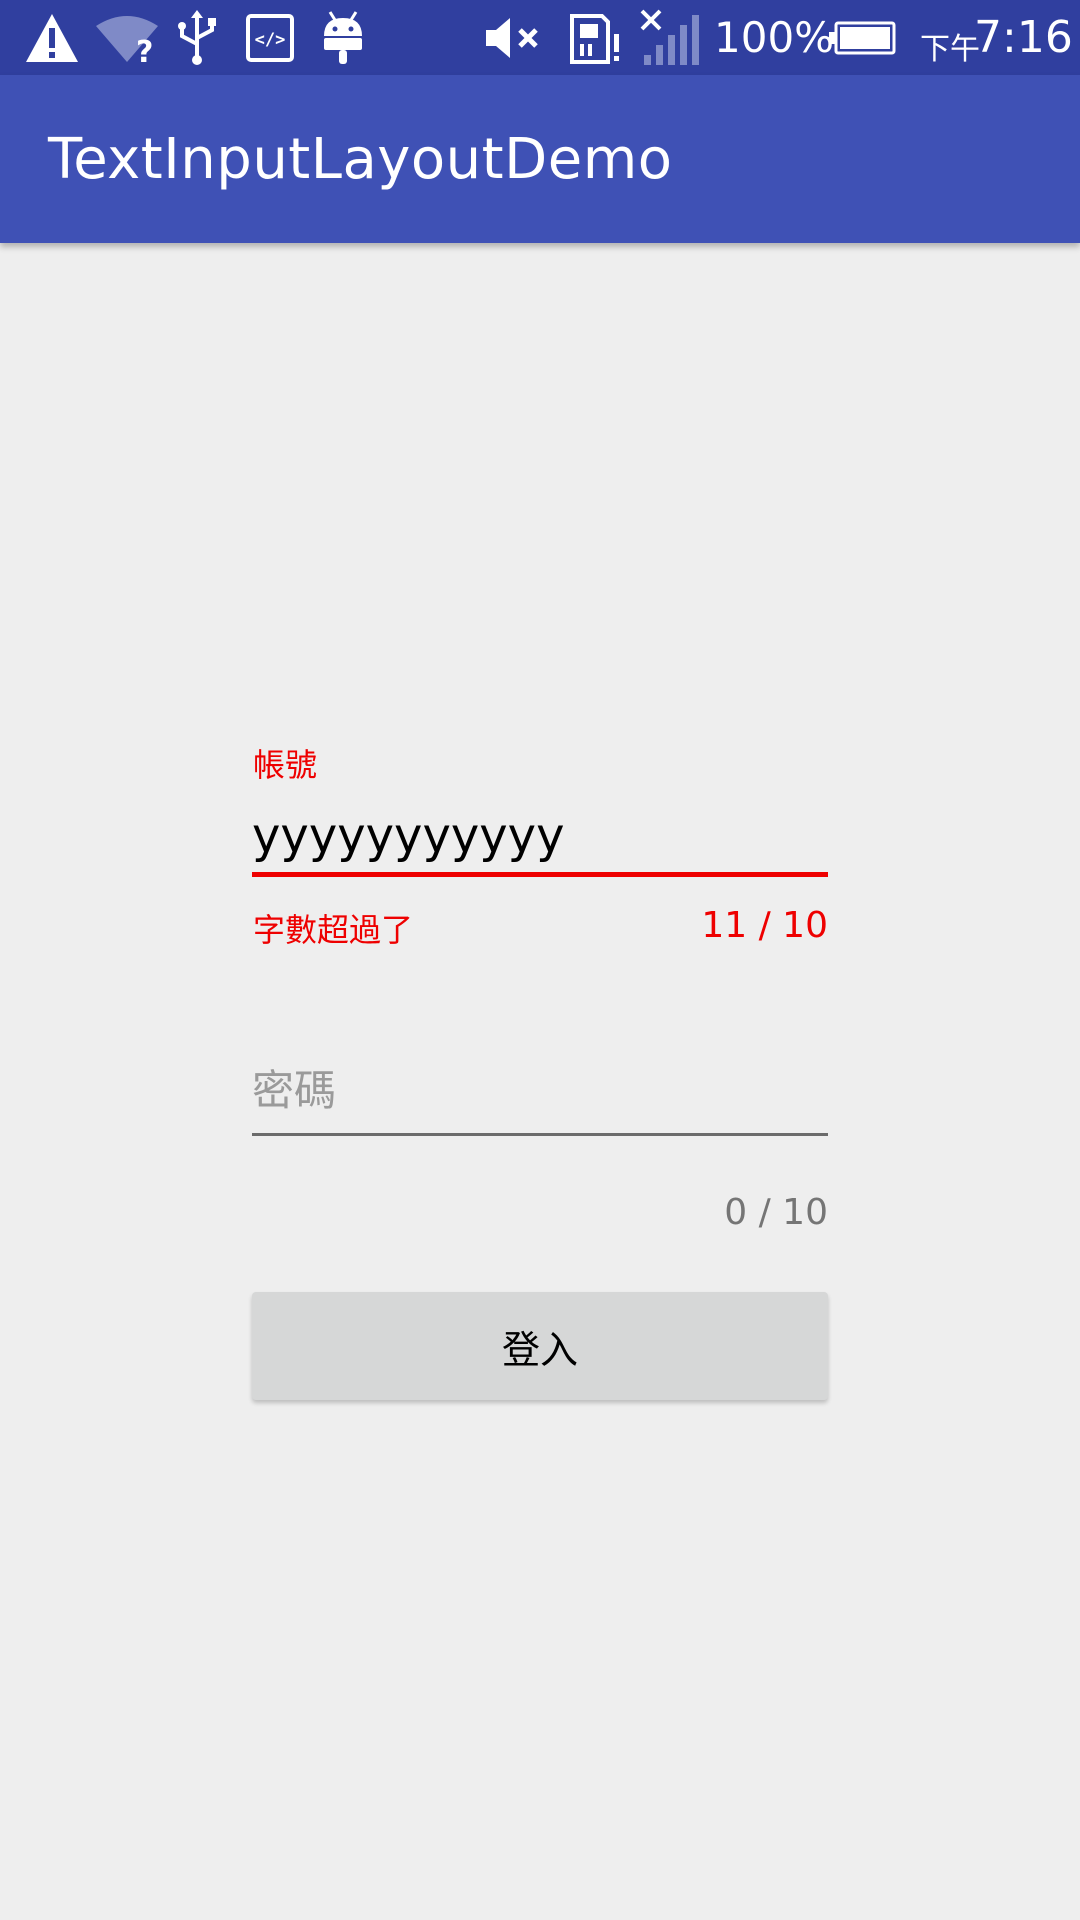  What do you see at coordinates (540, 1134) in the screenshot?
I see `password-underline` at bounding box center [540, 1134].